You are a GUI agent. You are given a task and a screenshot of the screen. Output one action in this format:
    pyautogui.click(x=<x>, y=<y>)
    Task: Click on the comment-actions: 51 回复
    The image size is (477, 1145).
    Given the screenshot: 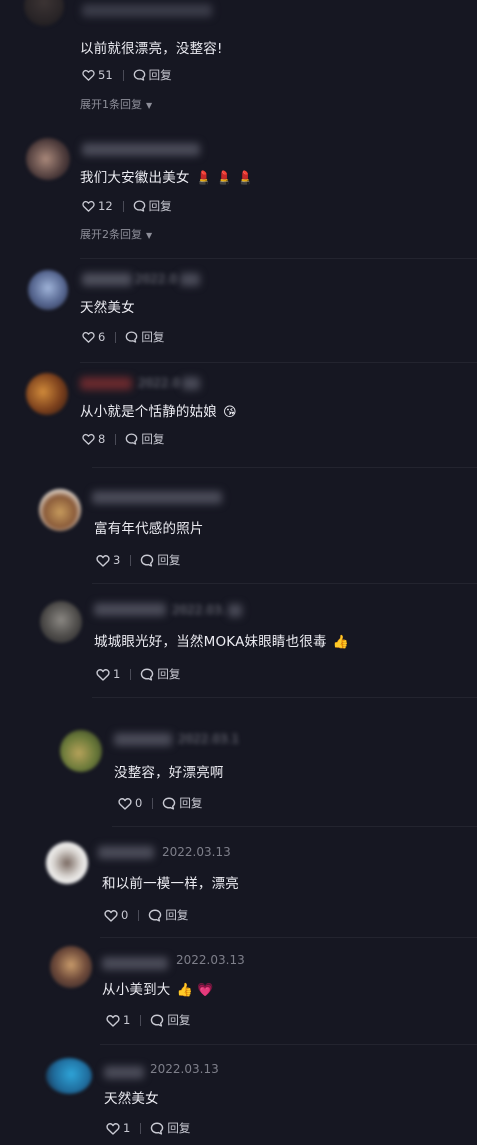 What is the action you would take?
    pyautogui.click(x=127, y=75)
    